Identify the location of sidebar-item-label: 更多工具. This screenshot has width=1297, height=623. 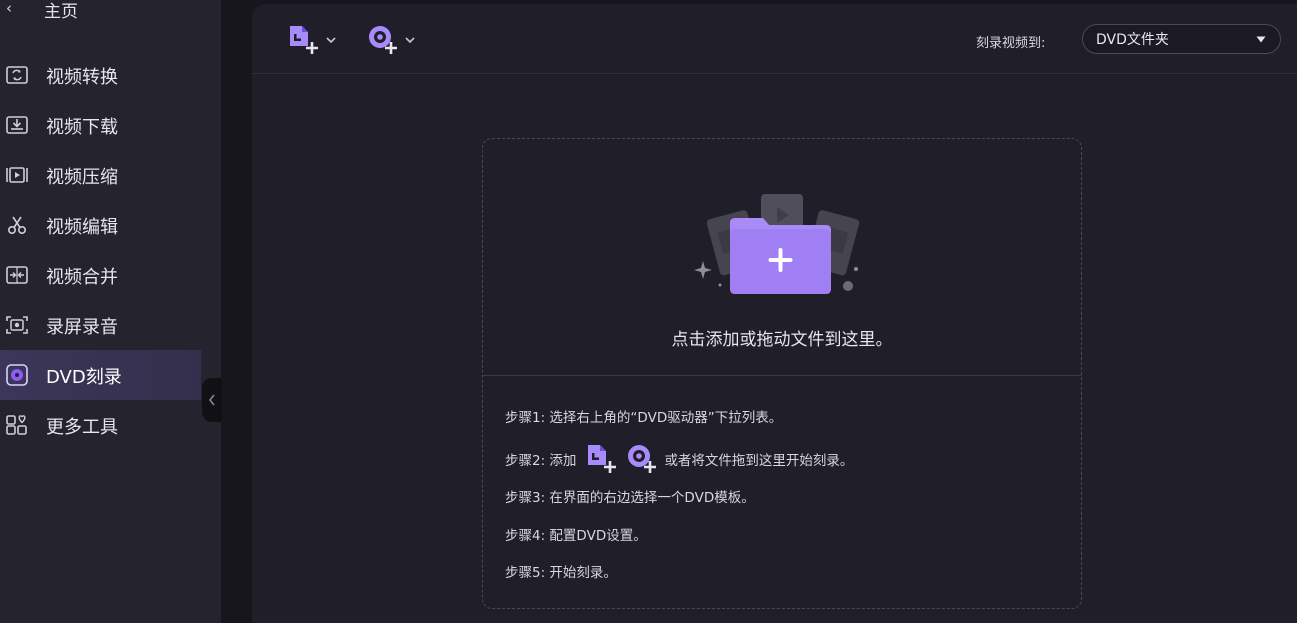
(82, 427).